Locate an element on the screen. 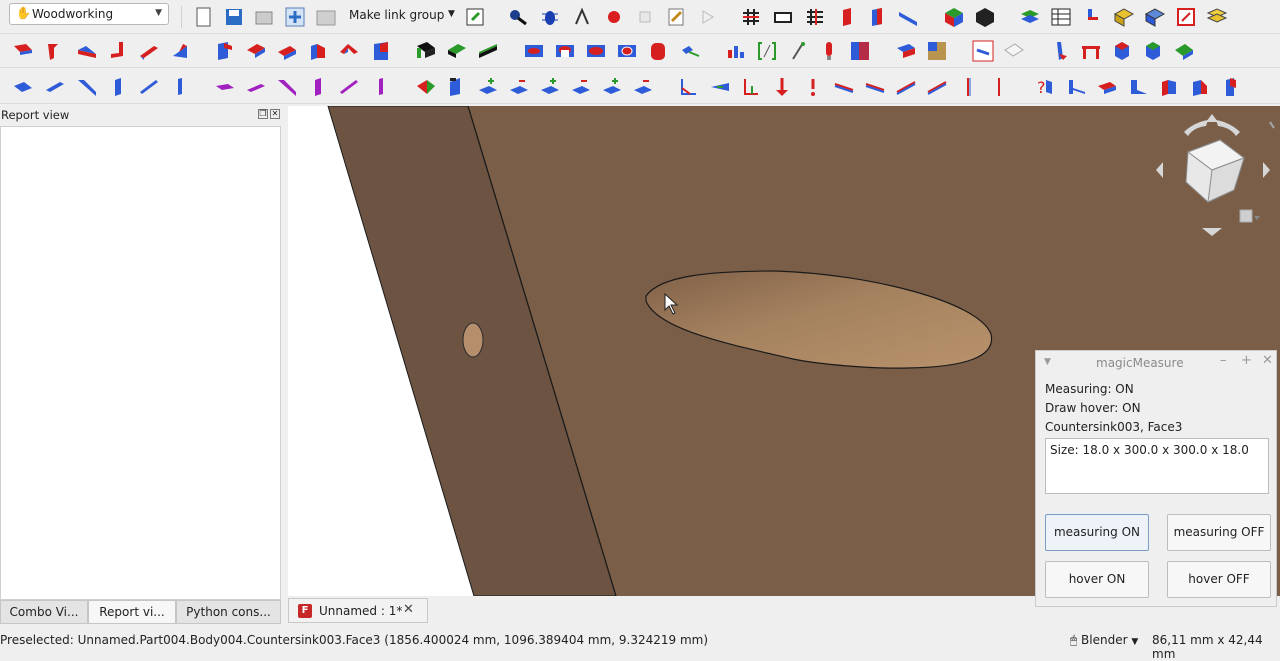  countersink-icon is located at coordinates (565, 51).